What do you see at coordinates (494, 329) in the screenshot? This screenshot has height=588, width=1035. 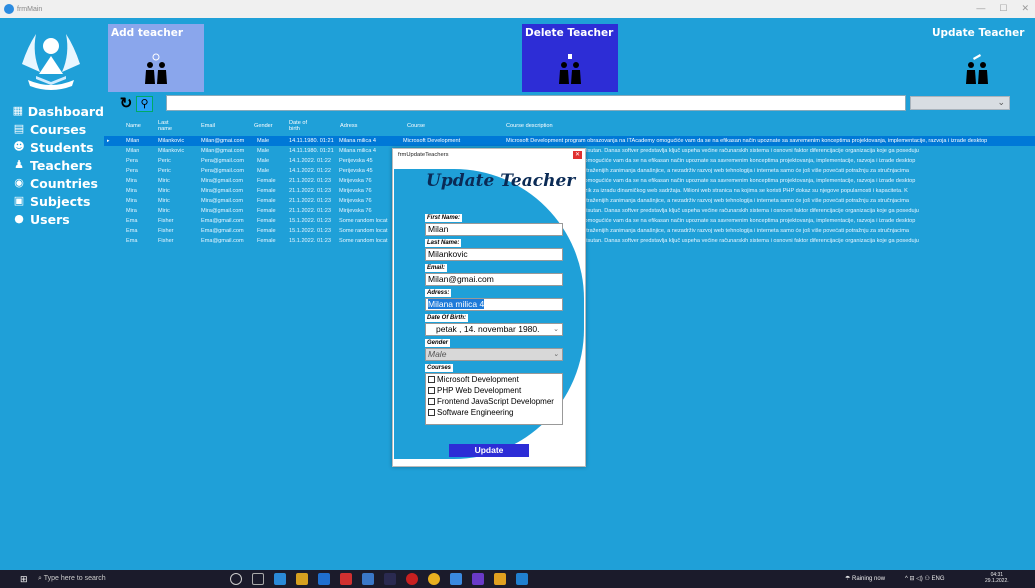 I see `dob-picker: petak , 14. novembar 1980. ⌄` at bounding box center [494, 329].